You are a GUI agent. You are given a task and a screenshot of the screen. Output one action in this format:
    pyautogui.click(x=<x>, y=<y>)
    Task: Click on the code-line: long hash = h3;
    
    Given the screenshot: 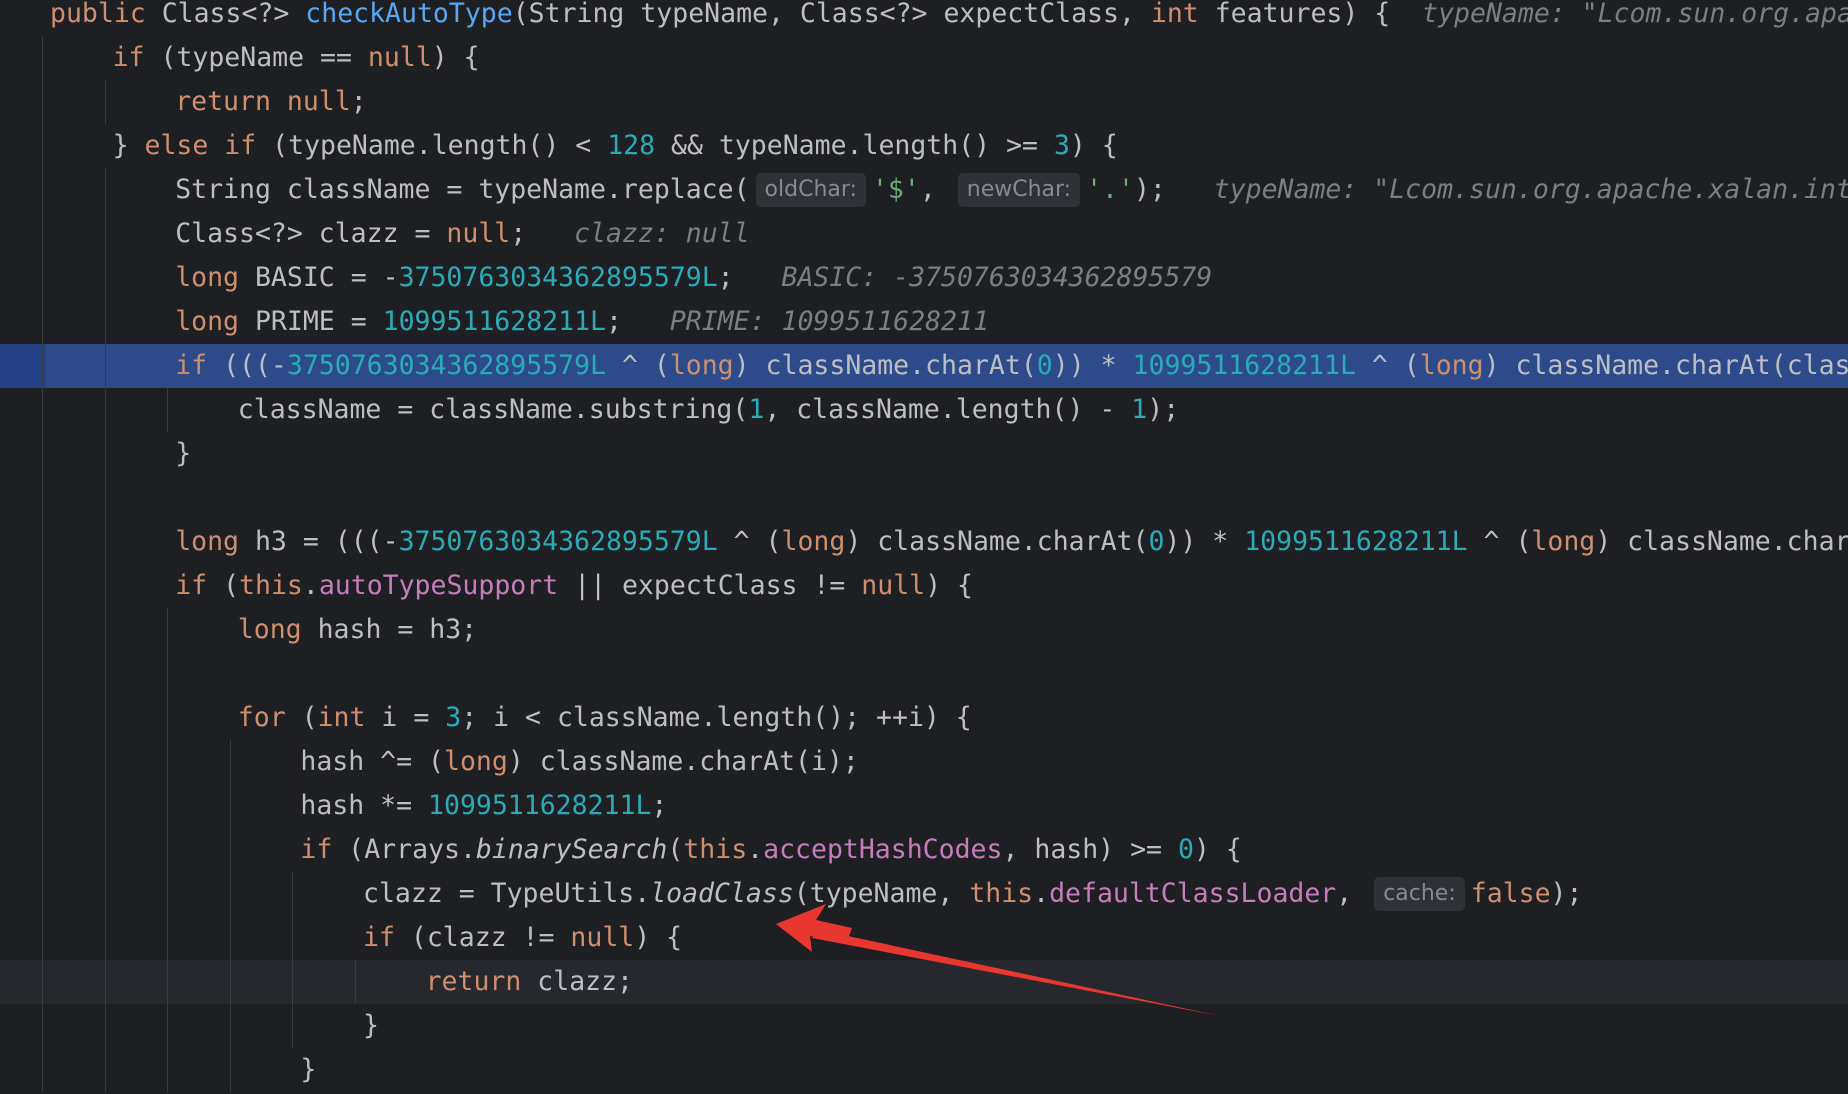 What is the action you would take?
    pyautogui.click(x=924, y=630)
    